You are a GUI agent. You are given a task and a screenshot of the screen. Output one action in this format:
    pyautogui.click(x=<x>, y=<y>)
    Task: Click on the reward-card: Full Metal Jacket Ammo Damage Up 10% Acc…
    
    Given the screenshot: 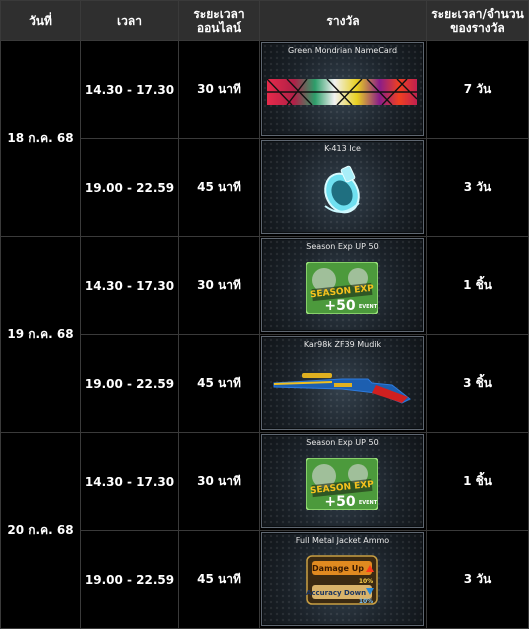 What is the action you would take?
    pyautogui.click(x=342, y=579)
    